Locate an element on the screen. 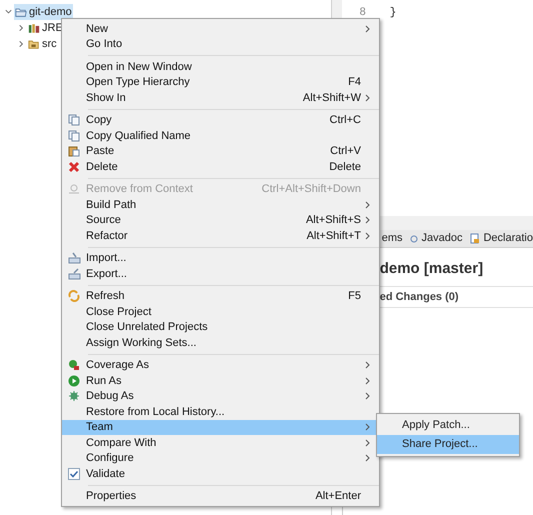 The width and height of the screenshot is (533, 515). checkmark-icon is located at coordinates (74, 474).